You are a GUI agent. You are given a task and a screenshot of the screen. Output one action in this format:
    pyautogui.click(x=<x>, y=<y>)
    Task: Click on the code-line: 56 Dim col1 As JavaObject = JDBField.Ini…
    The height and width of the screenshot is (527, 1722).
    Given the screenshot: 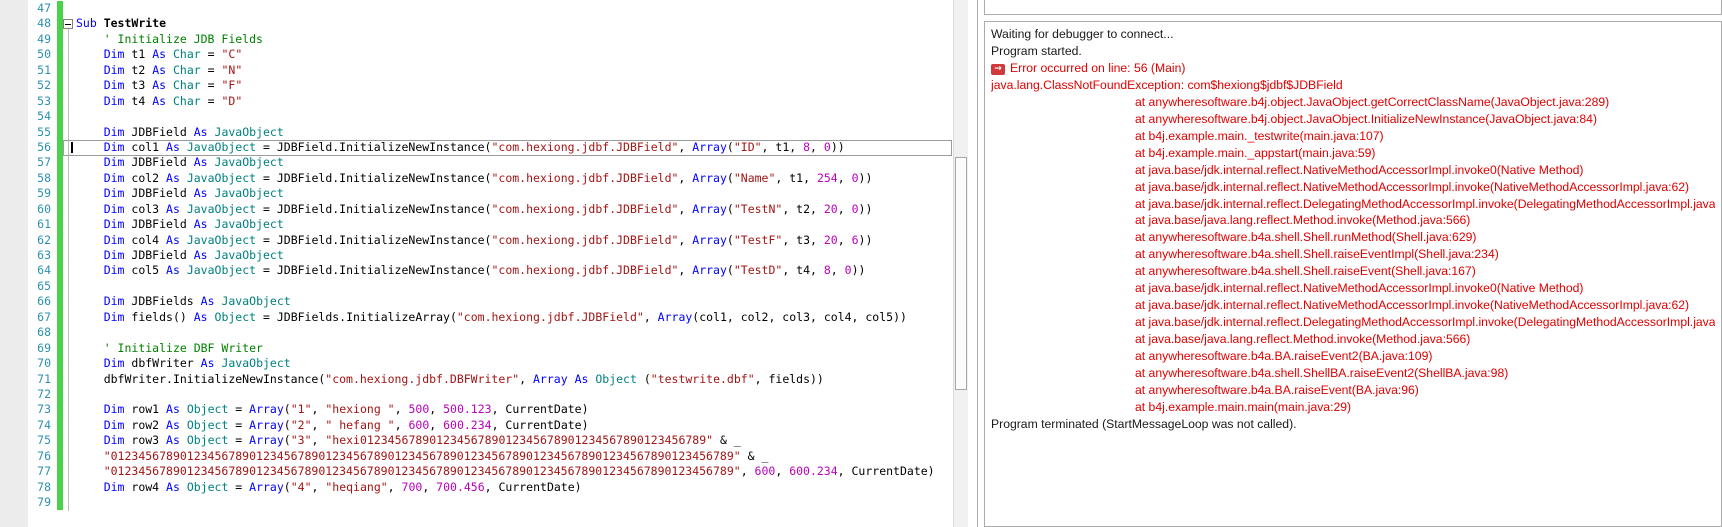 What is the action you would take?
    pyautogui.click(x=476, y=147)
    